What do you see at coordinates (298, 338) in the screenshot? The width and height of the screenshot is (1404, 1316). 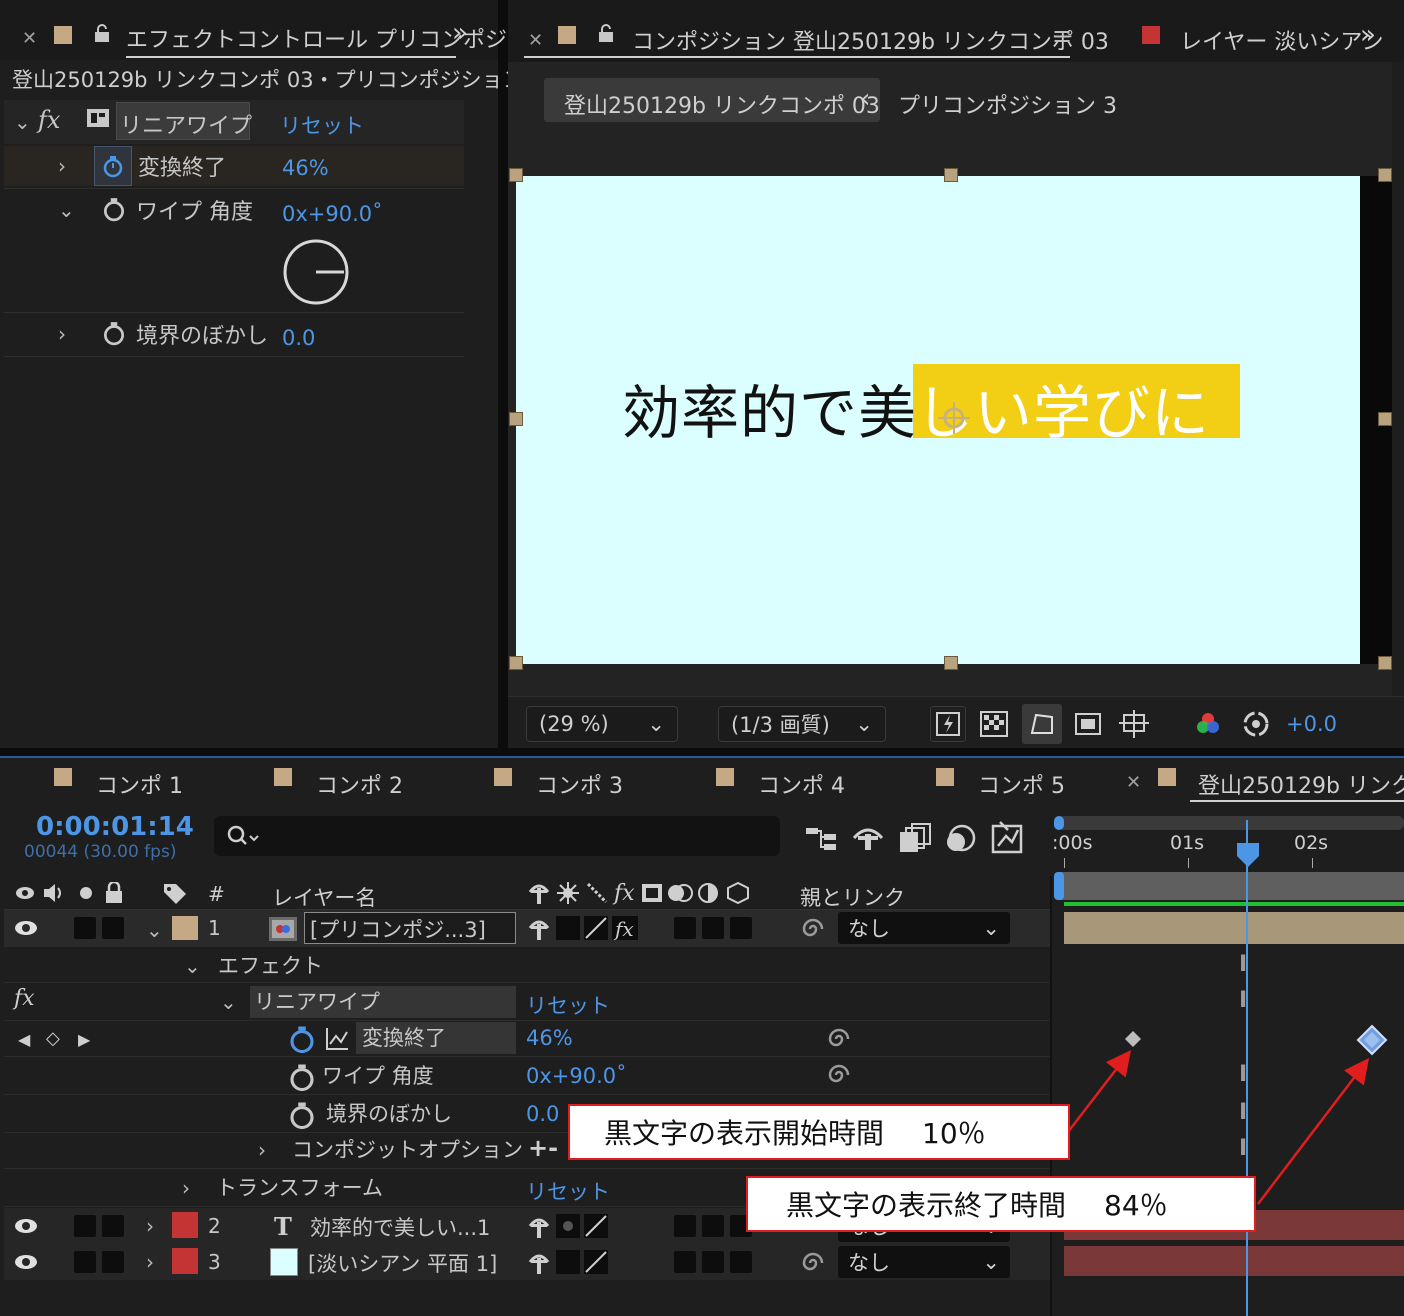 I see `prop-value-feather: 0.0` at bounding box center [298, 338].